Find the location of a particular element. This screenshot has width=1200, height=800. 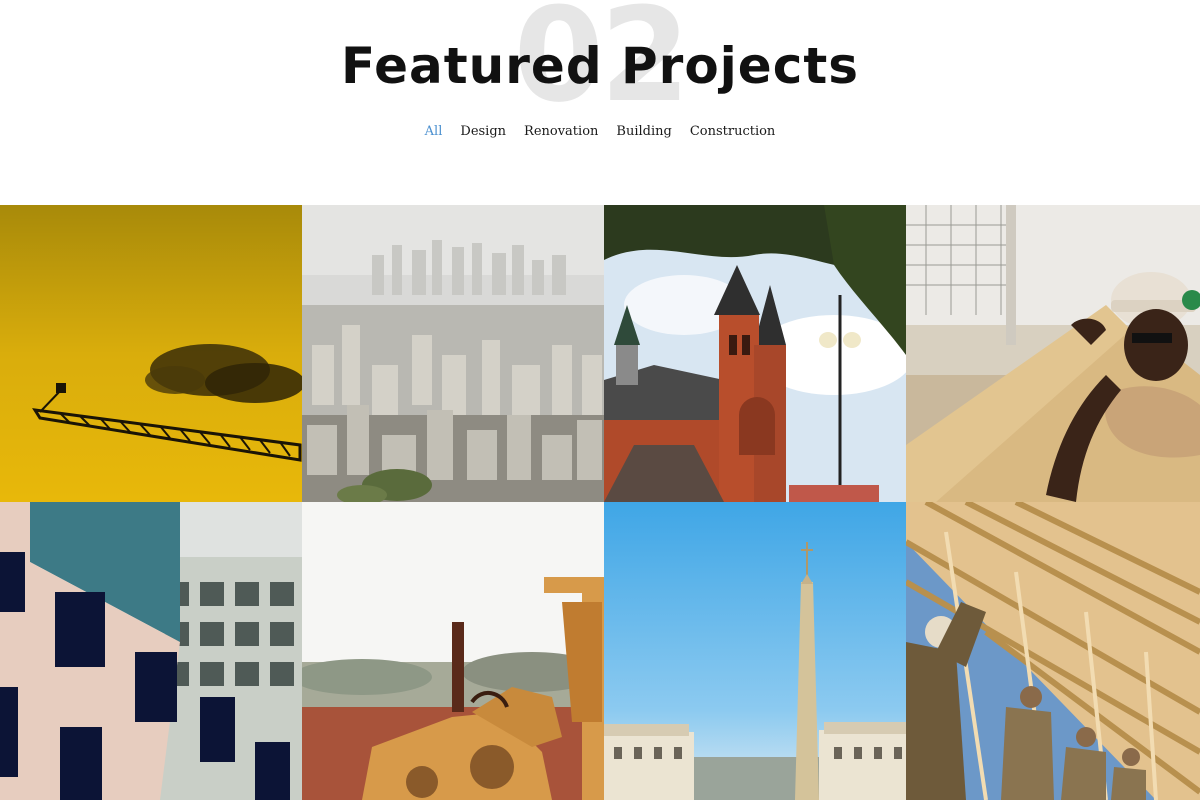

project-tile-obelisk is located at coordinates (755, 651).